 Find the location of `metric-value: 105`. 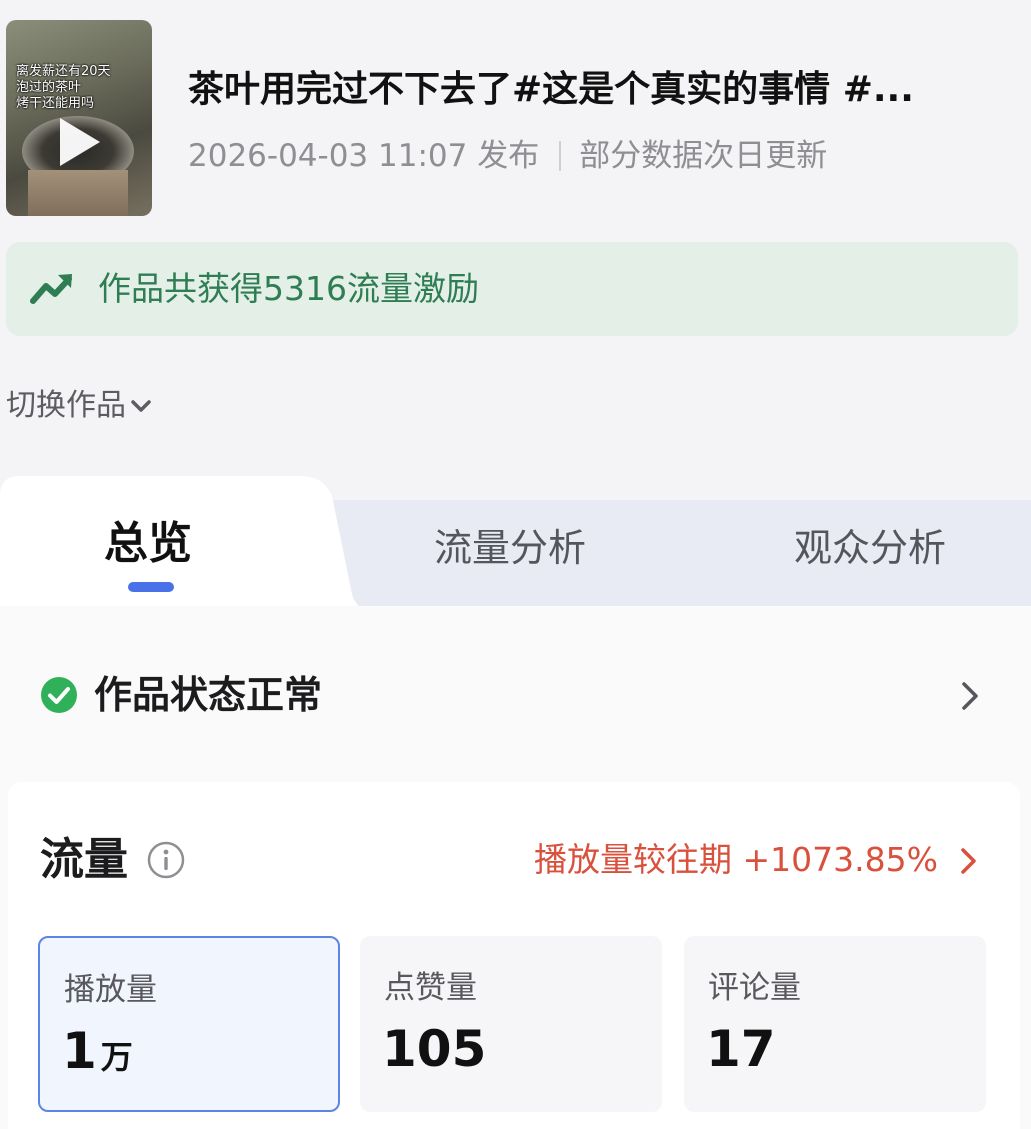

metric-value: 105 is located at coordinates (434, 1049).